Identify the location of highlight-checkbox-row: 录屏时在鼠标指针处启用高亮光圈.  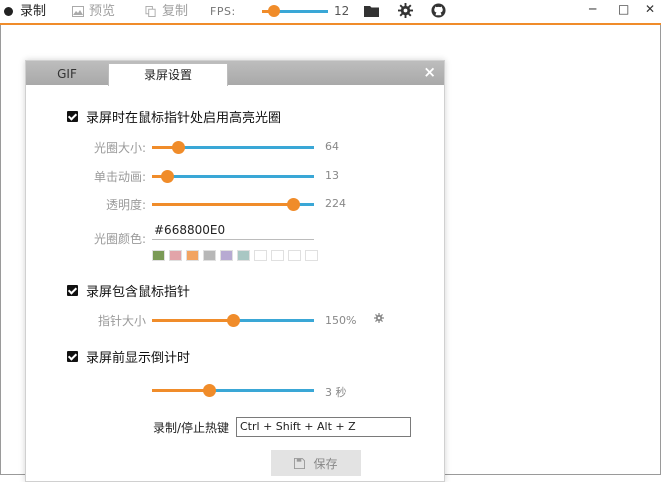
(174, 116).